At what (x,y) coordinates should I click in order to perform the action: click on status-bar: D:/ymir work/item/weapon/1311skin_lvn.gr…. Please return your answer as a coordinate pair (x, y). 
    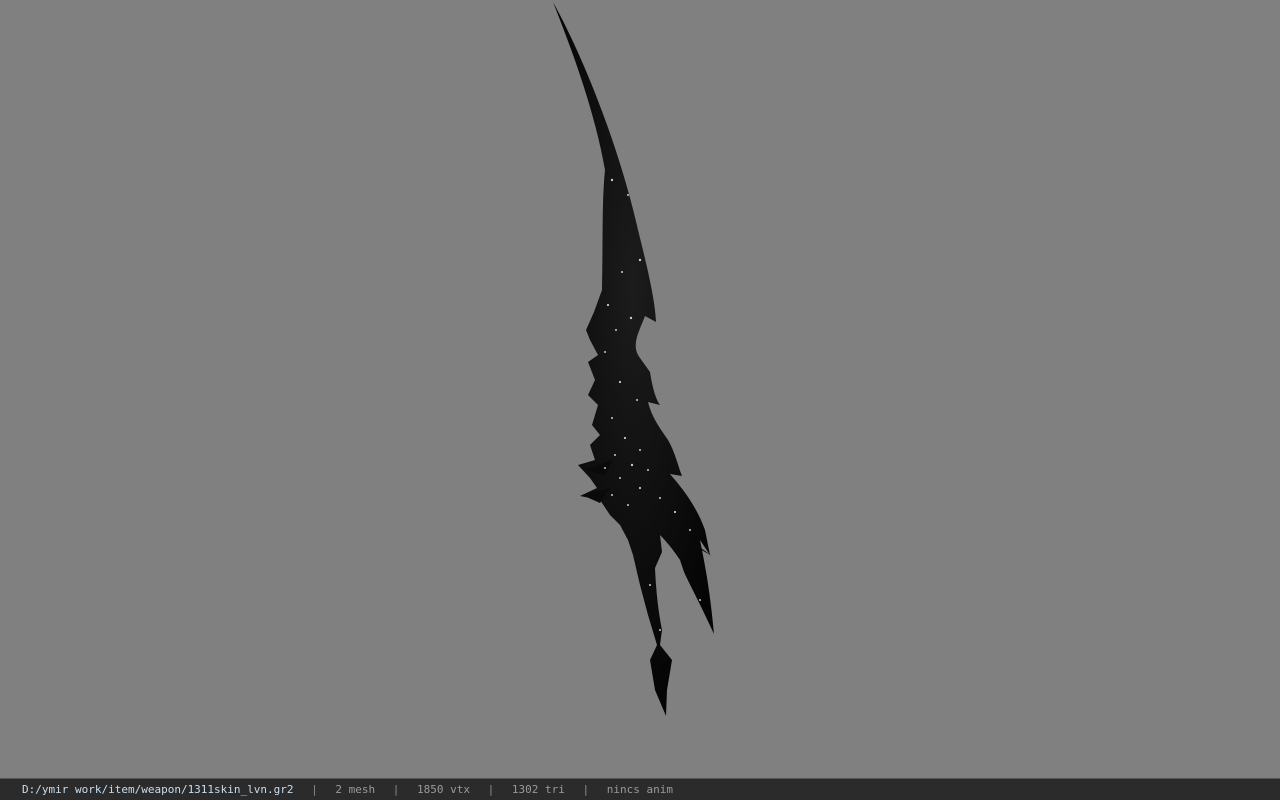
    Looking at the image, I should click on (640, 789).